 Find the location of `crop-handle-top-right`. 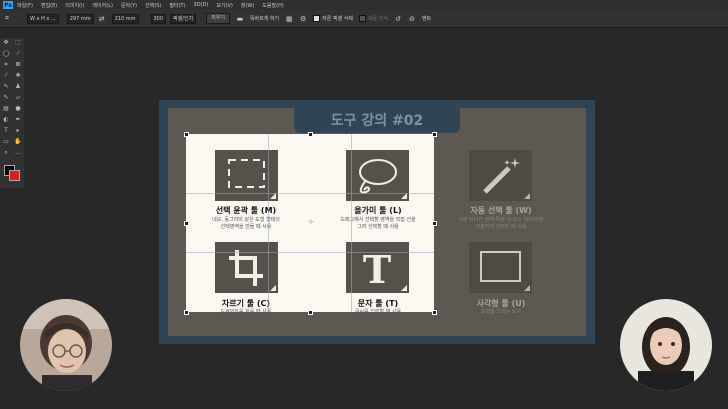

crop-handle-top-right is located at coordinates (434, 134).